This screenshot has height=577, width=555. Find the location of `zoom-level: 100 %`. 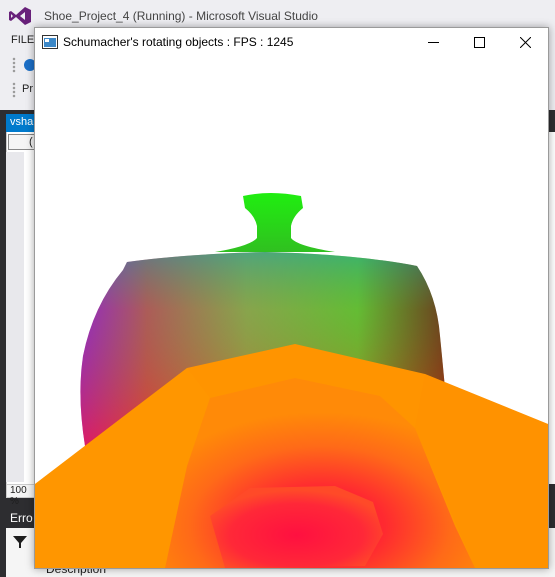

zoom-level: 100 % is located at coordinates (21, 495).